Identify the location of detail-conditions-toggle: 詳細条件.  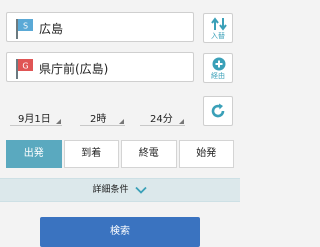
(120, 190).